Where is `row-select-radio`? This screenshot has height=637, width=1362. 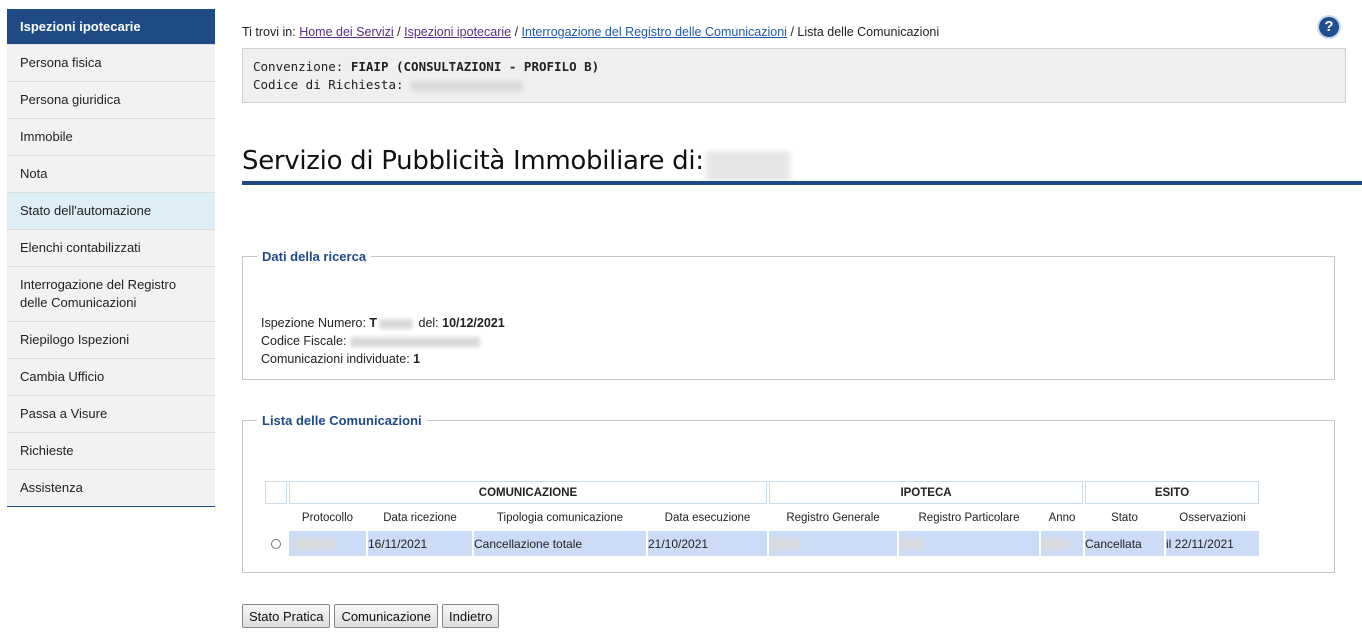
row-select-radio is located at coordinates (276, 544).